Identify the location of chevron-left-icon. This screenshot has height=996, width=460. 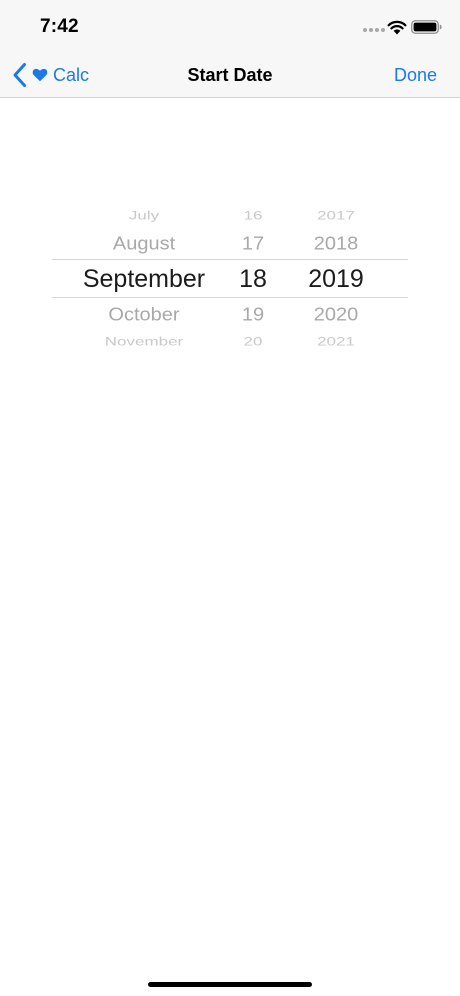
(19, 75).